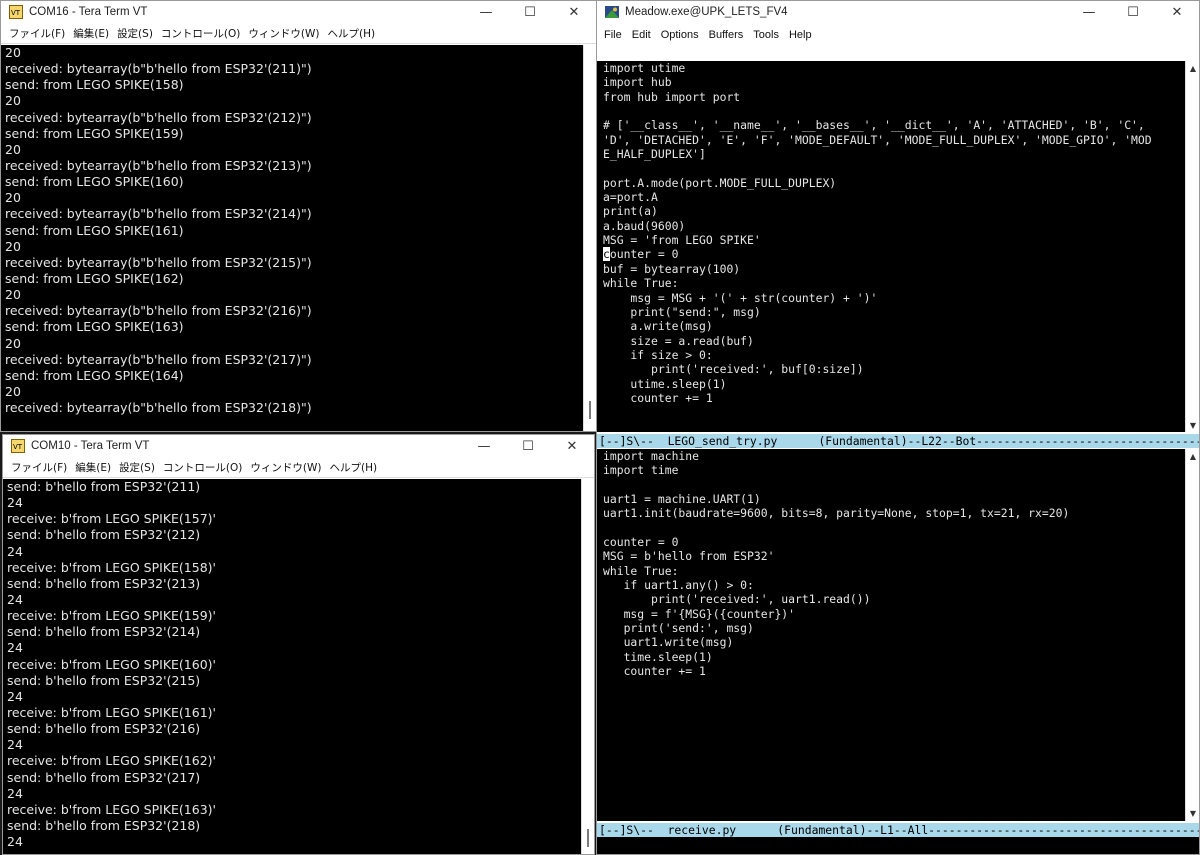  What do you see at coordinates (94, 85) in the screenshot?
I see `terminal-line: send: from LEGO SPIKE(158)` at bounding box center [94, 85].